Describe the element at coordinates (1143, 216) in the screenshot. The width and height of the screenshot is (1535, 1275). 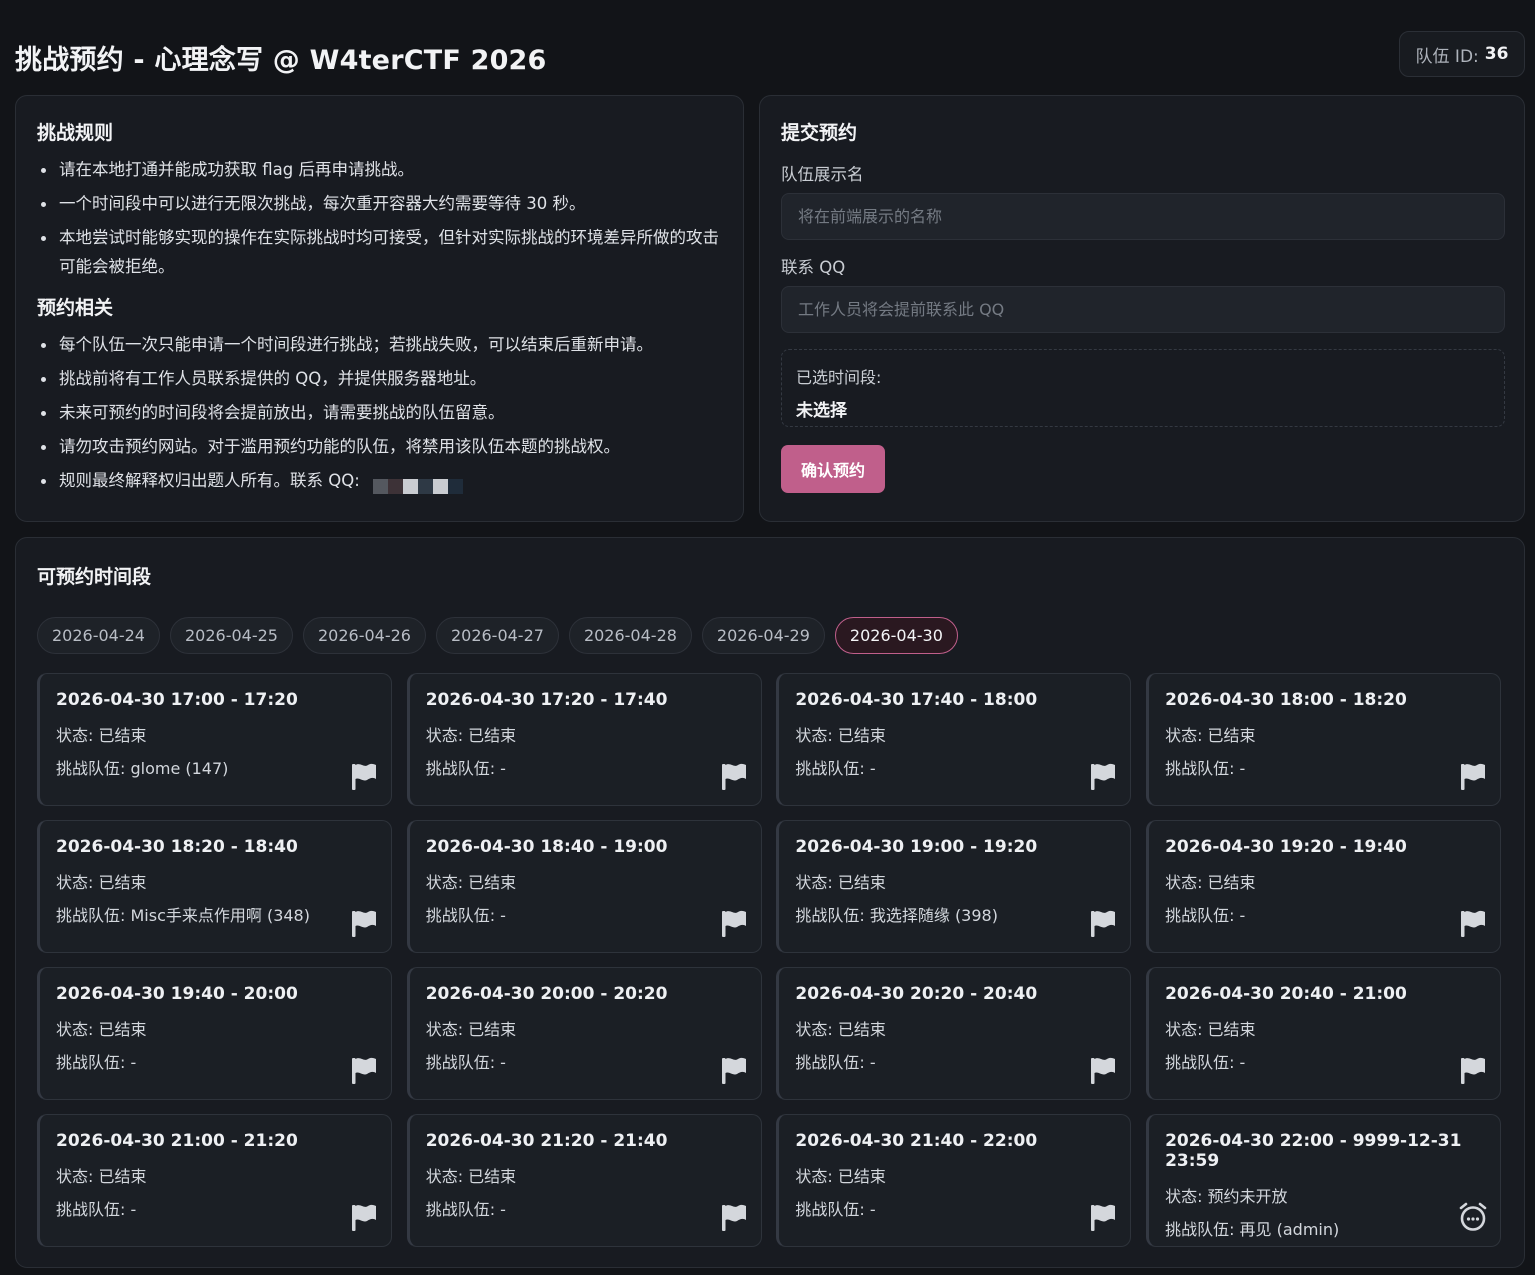
I see `team-name-input` at that location.